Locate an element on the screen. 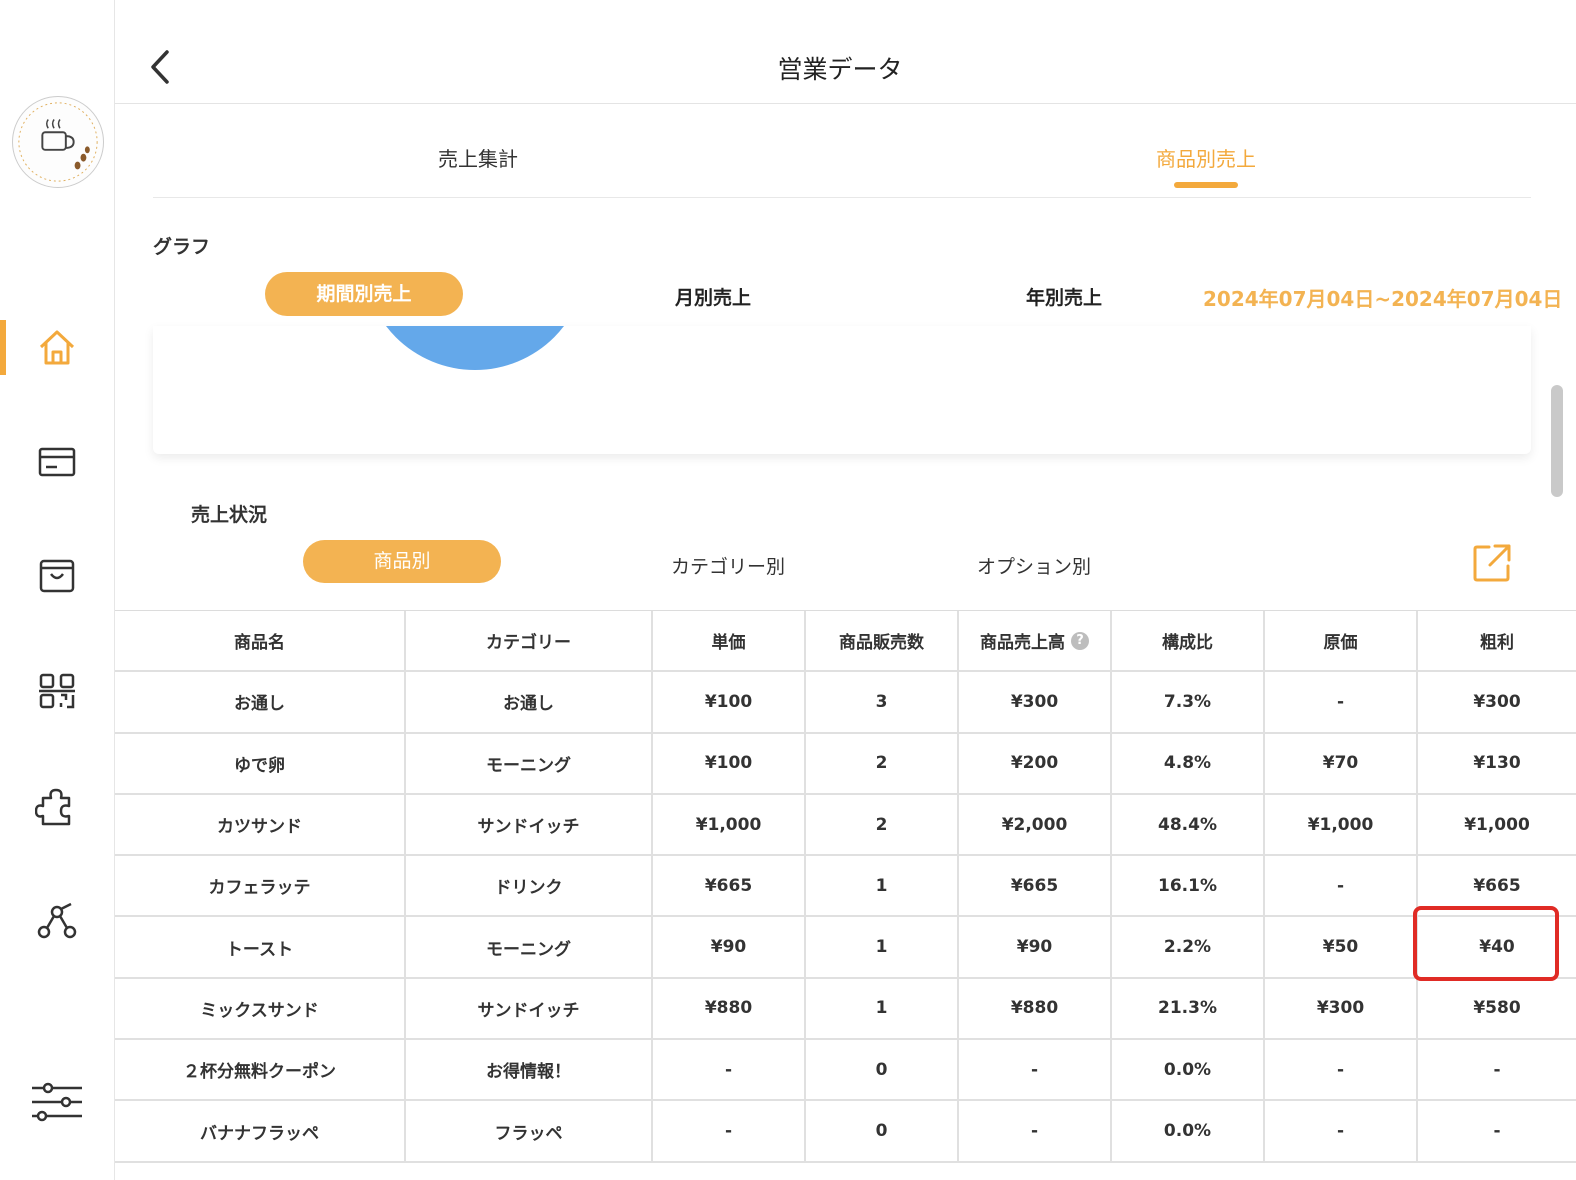 This screenshot has width=1576, height=1180. table-row: トースト モーニング ¥90 1 ¥90 2.2% ¥50 ¥40 is located at coordinates (845, 948).